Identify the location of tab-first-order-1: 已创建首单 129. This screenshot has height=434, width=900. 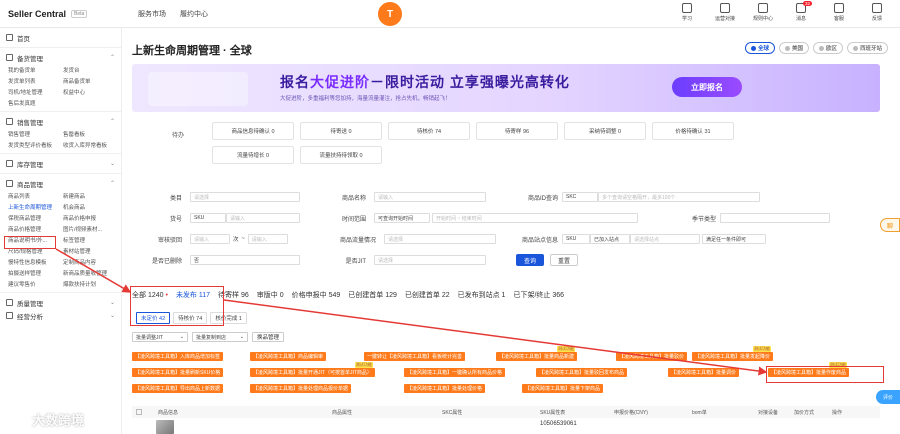
(372, 295).